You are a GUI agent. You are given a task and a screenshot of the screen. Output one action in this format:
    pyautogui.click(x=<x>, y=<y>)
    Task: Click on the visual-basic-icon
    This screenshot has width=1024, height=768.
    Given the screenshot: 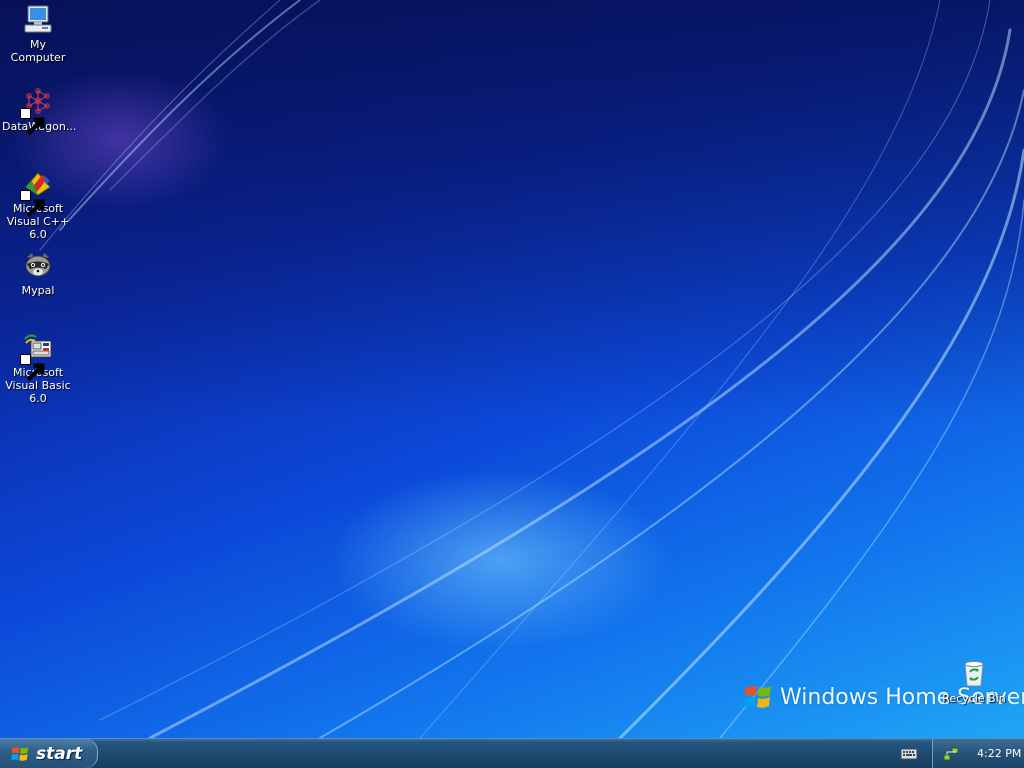 What is the action you would take?
    pyautogui.click(x=37, y=356)
    